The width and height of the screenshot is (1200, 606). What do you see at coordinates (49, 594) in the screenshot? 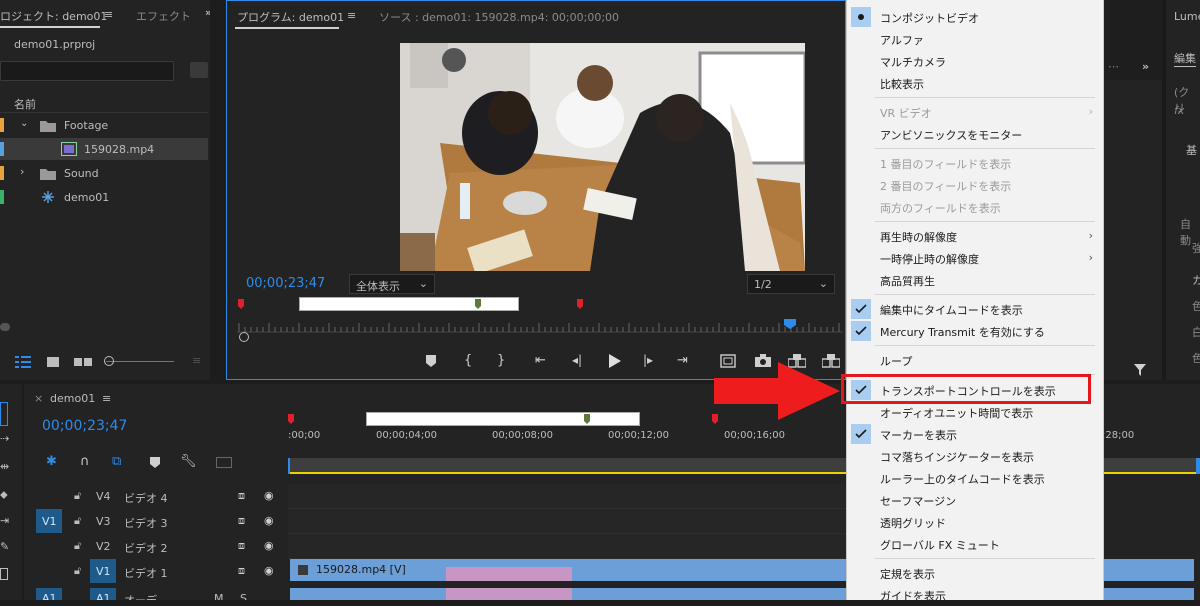
I see `source-patch-a1: A1` at bounding box center [49, 594].